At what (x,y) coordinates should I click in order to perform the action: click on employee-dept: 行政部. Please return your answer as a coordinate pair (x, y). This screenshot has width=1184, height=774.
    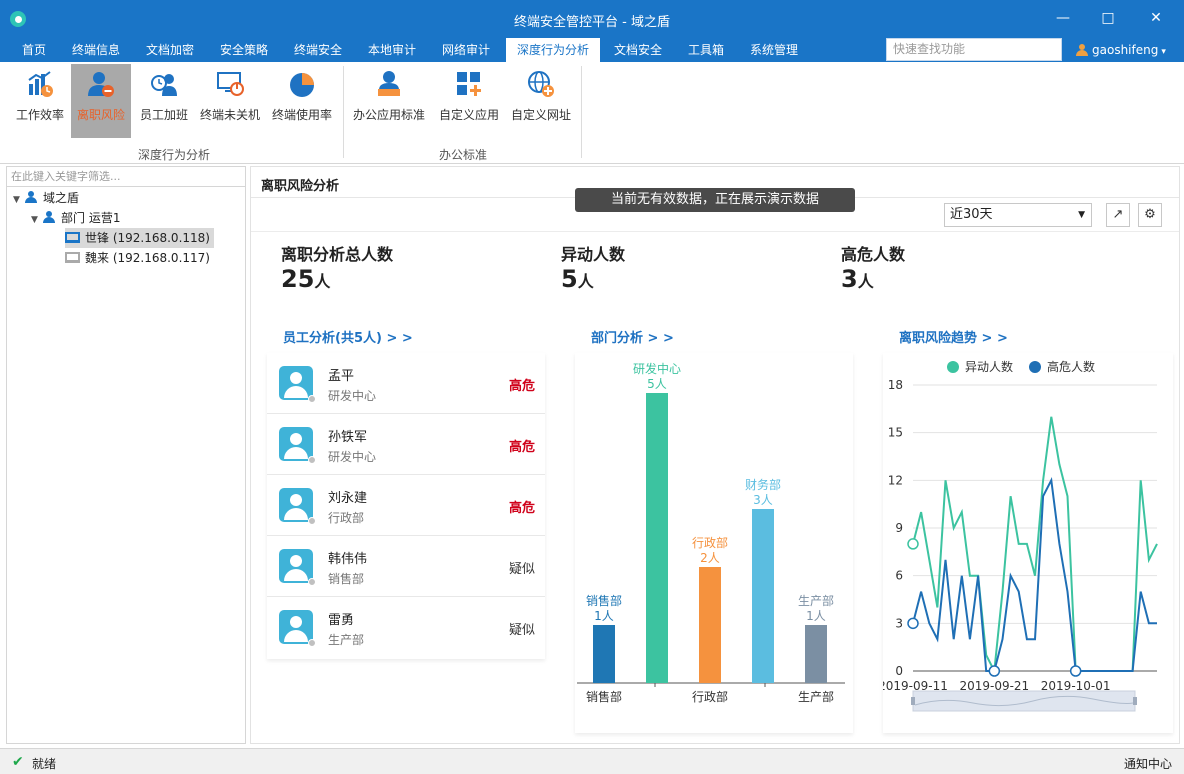
    Looking at the image, I should click on (346, 518).